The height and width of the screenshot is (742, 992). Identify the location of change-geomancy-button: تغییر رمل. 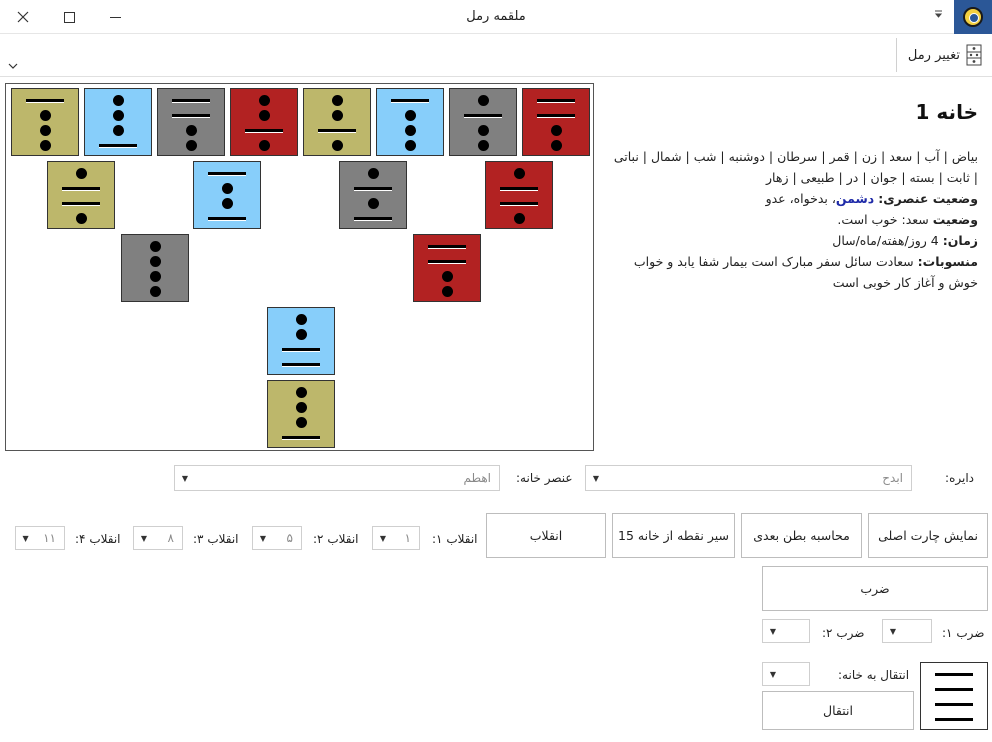
(944, 55).